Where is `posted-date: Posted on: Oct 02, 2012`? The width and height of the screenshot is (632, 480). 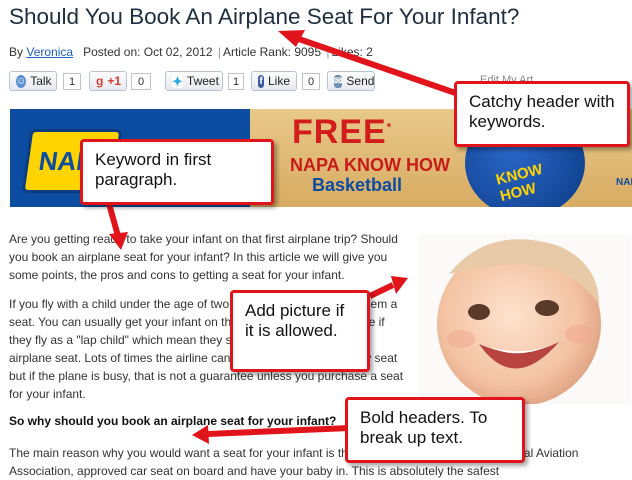
posted-date: Posted on: Oct 02, 2012 is located at coordinates (148, 52).